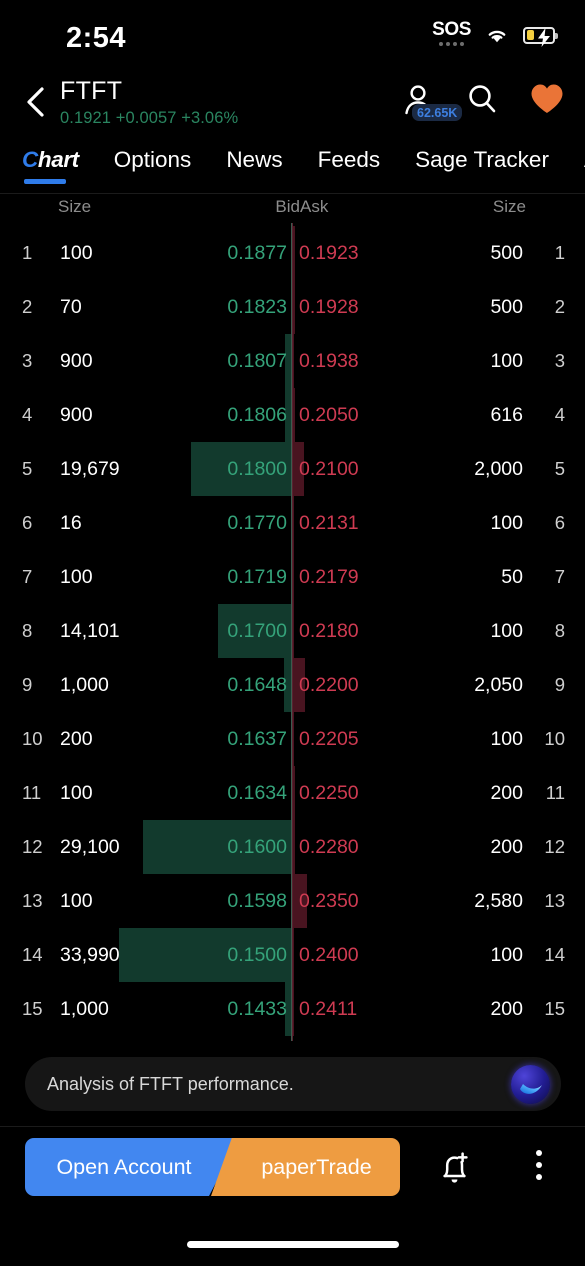 The image size is (585, 1266). What do you see at coordinates (71, 307) in the screenshot?
I see `bid-size-cell: 70` at bounding box center [71, 307].